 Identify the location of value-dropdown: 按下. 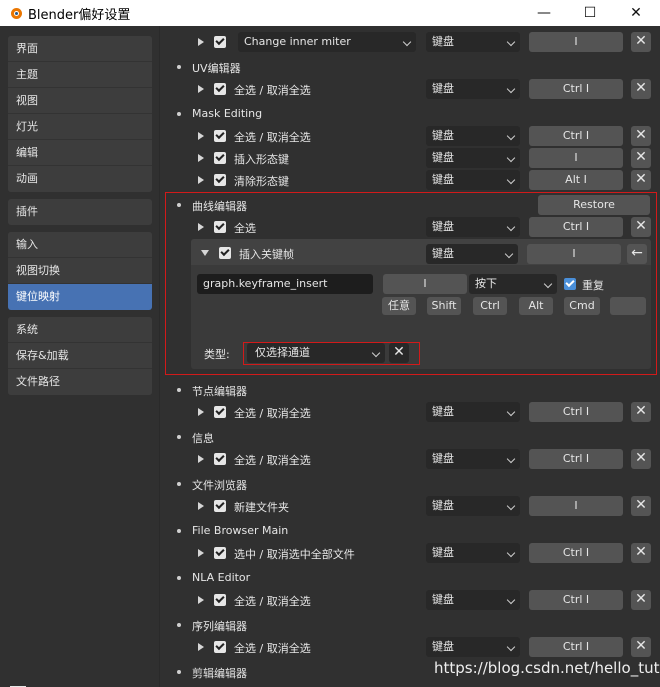
(513, 284).